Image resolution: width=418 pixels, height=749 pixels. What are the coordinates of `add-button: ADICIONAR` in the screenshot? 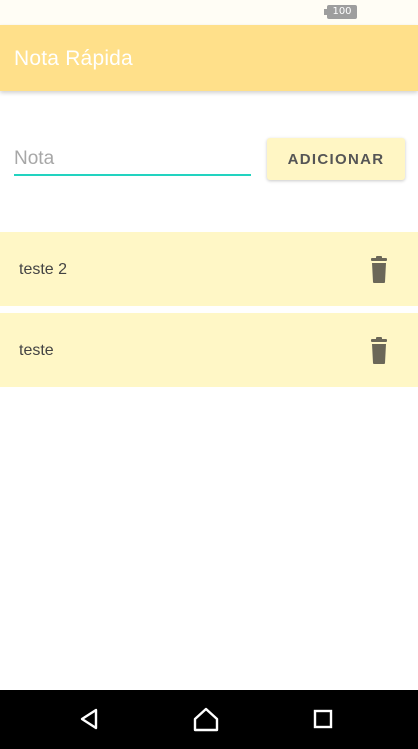 It's located at (336, 159).